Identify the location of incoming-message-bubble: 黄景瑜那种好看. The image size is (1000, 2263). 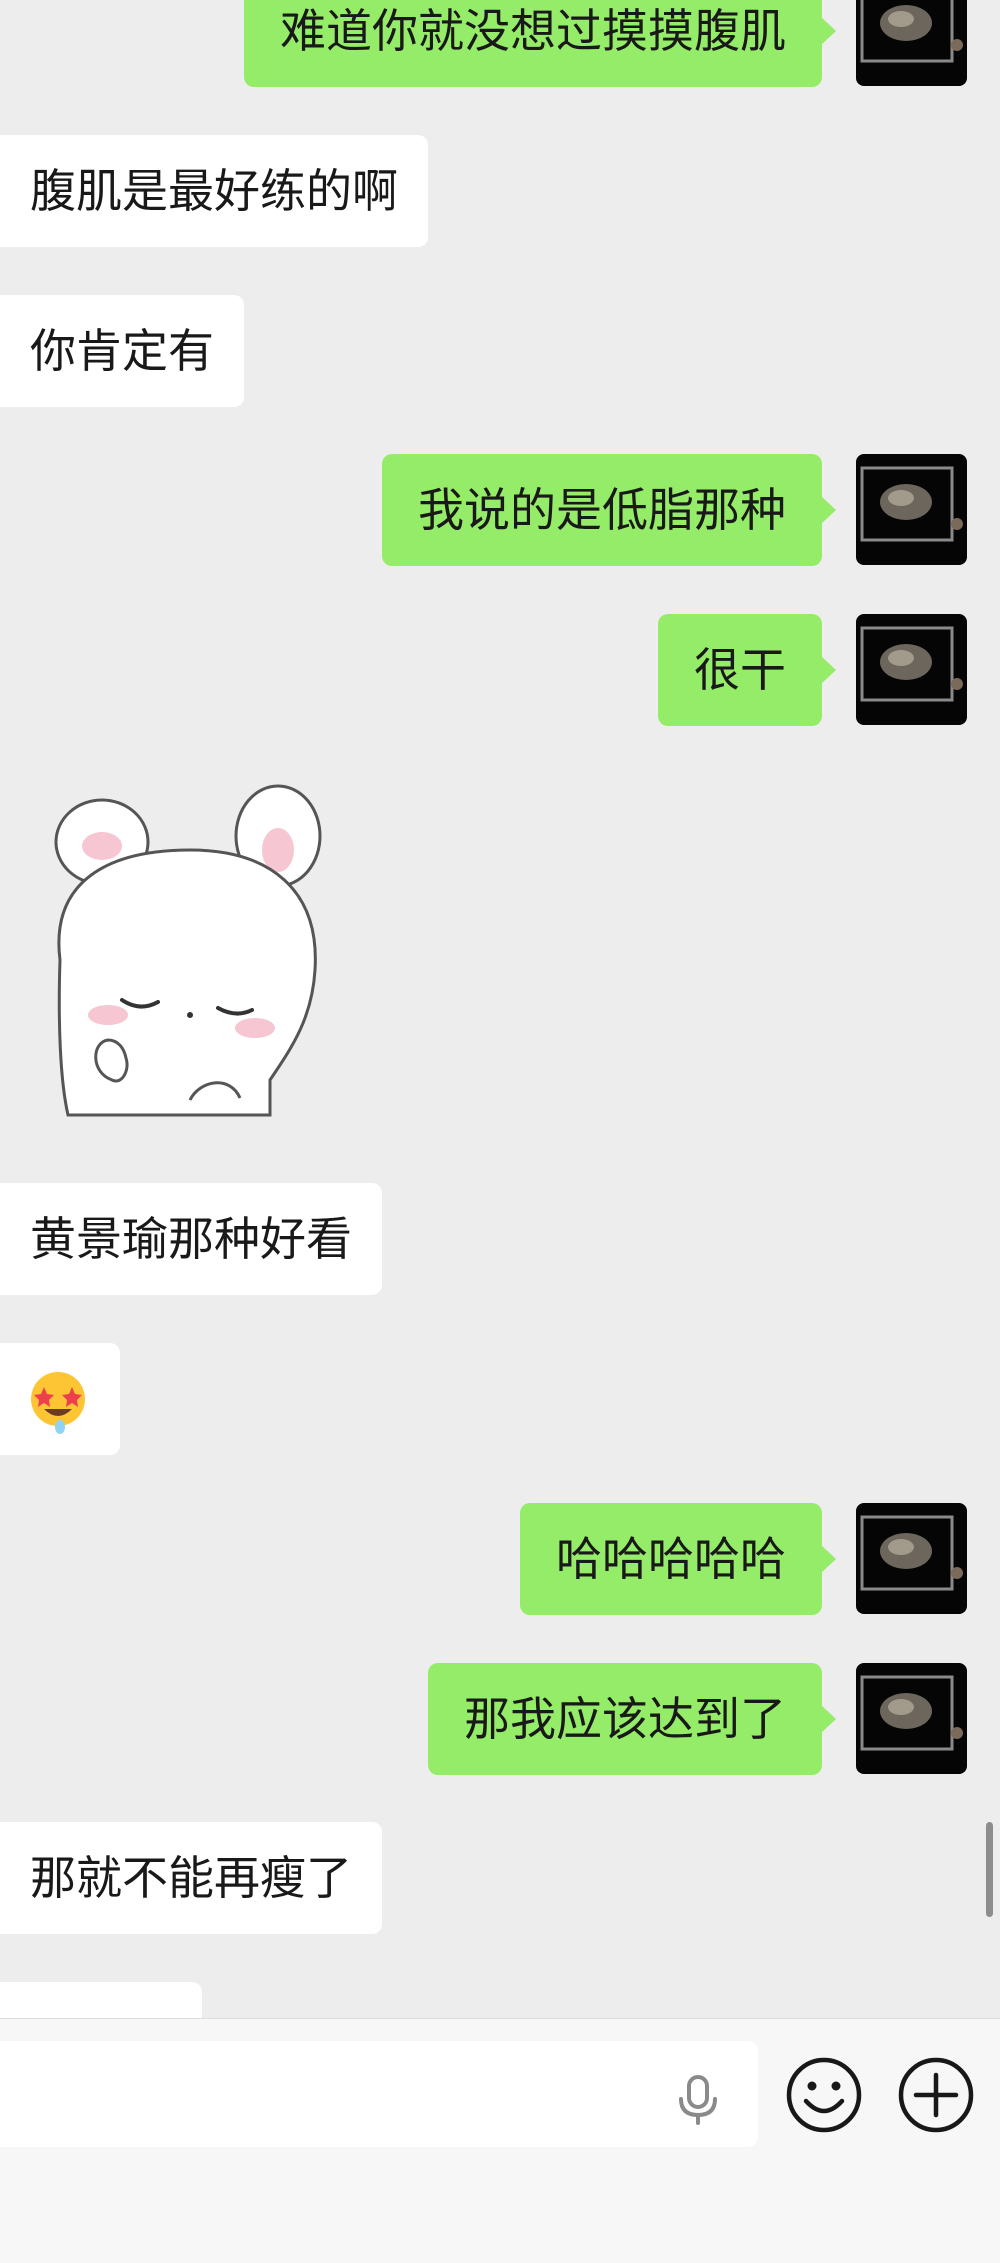
(191, 1239).